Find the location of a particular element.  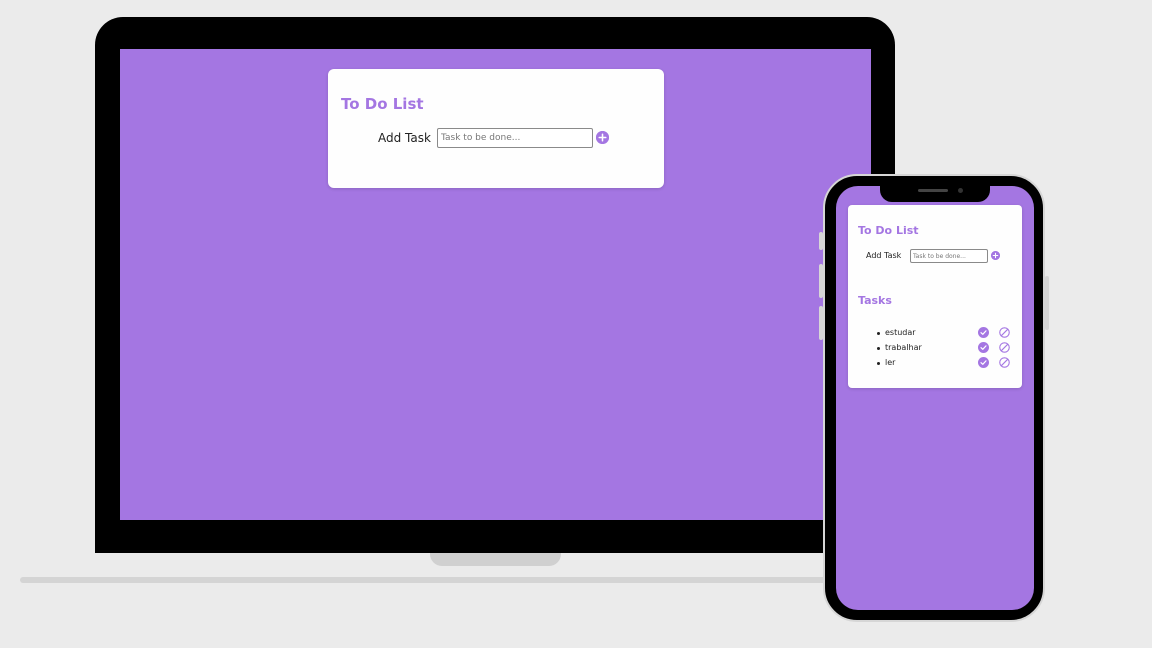

mobile-add-task-button is located at coordinates (995, 255).